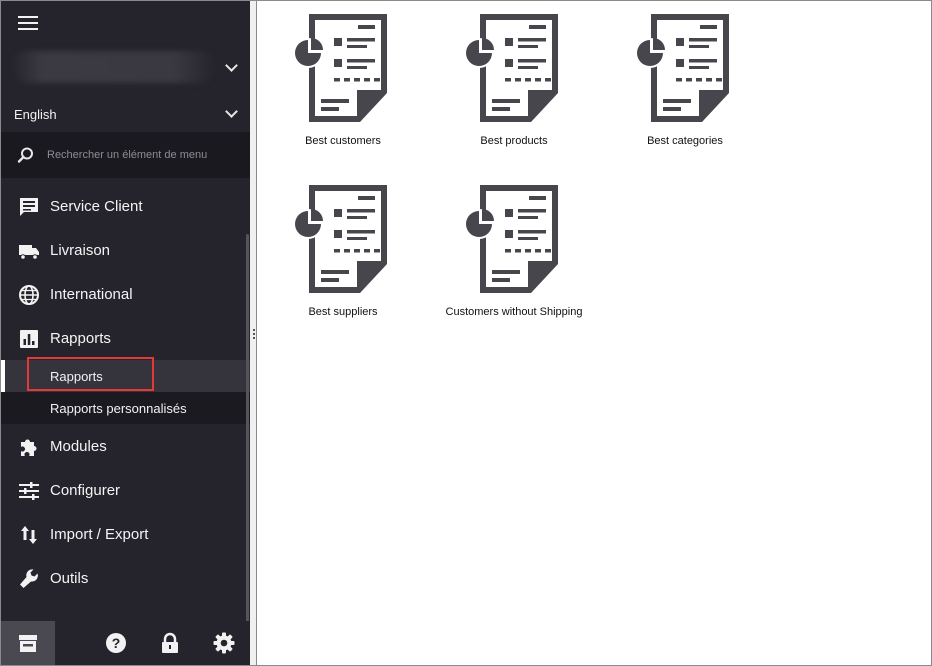  I want to click on truck-icon, so click(29, 251).